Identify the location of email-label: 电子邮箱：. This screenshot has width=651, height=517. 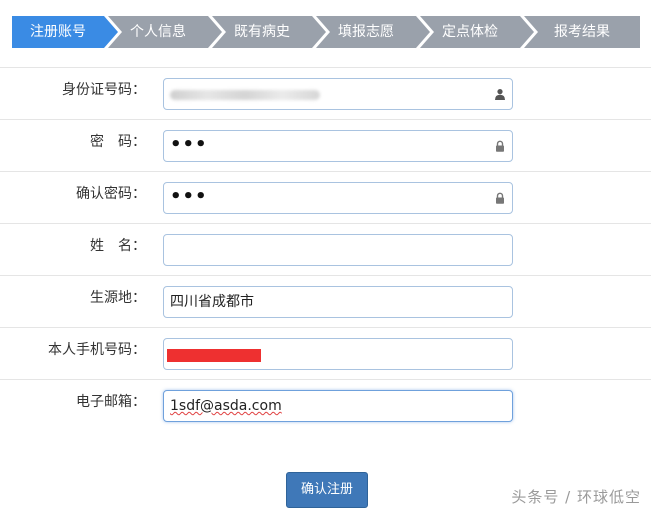
(111, 402).